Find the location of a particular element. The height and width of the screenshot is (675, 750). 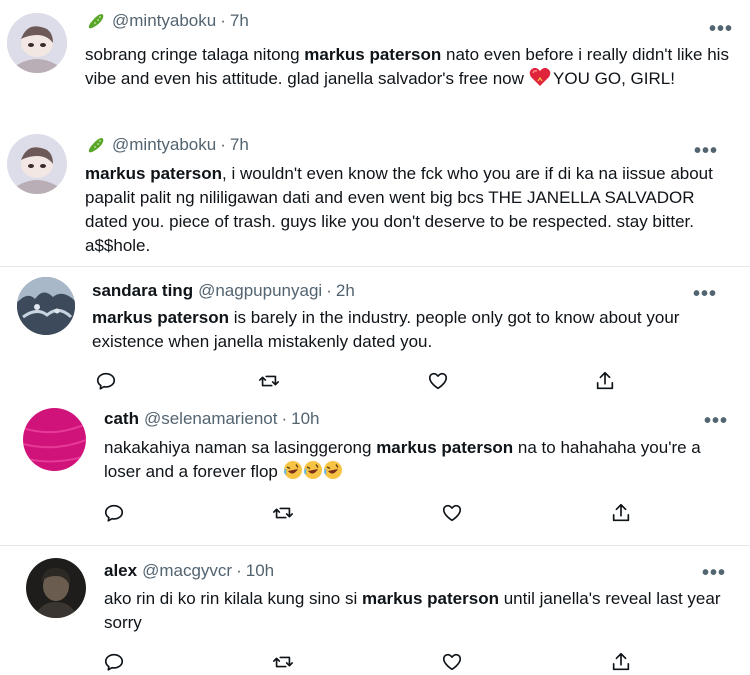

user-handle: @selenamarienot is located at coordinates (211, 419).